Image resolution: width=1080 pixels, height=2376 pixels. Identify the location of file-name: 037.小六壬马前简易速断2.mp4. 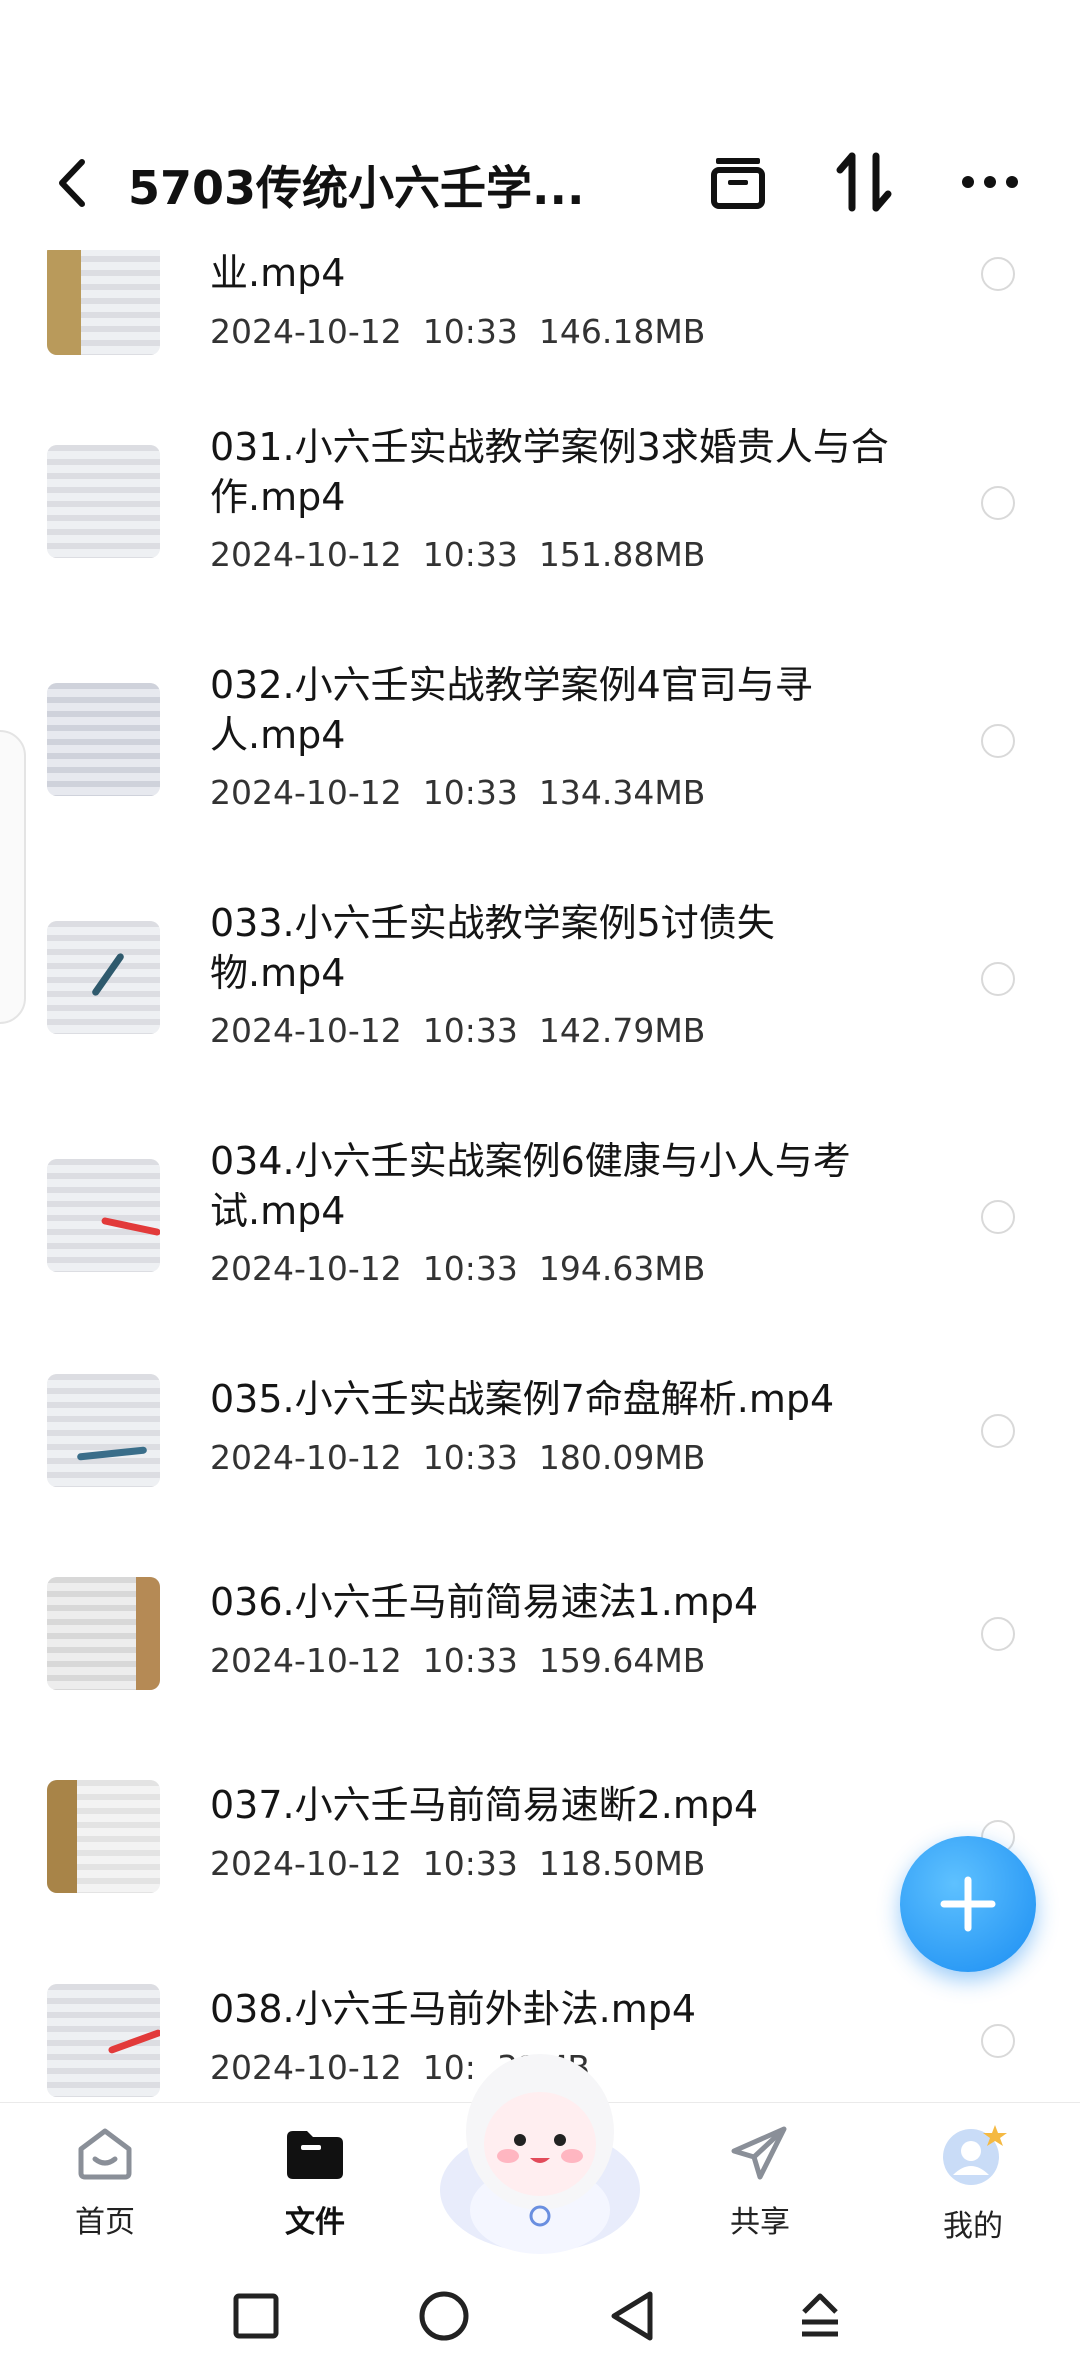
(484, 1805).